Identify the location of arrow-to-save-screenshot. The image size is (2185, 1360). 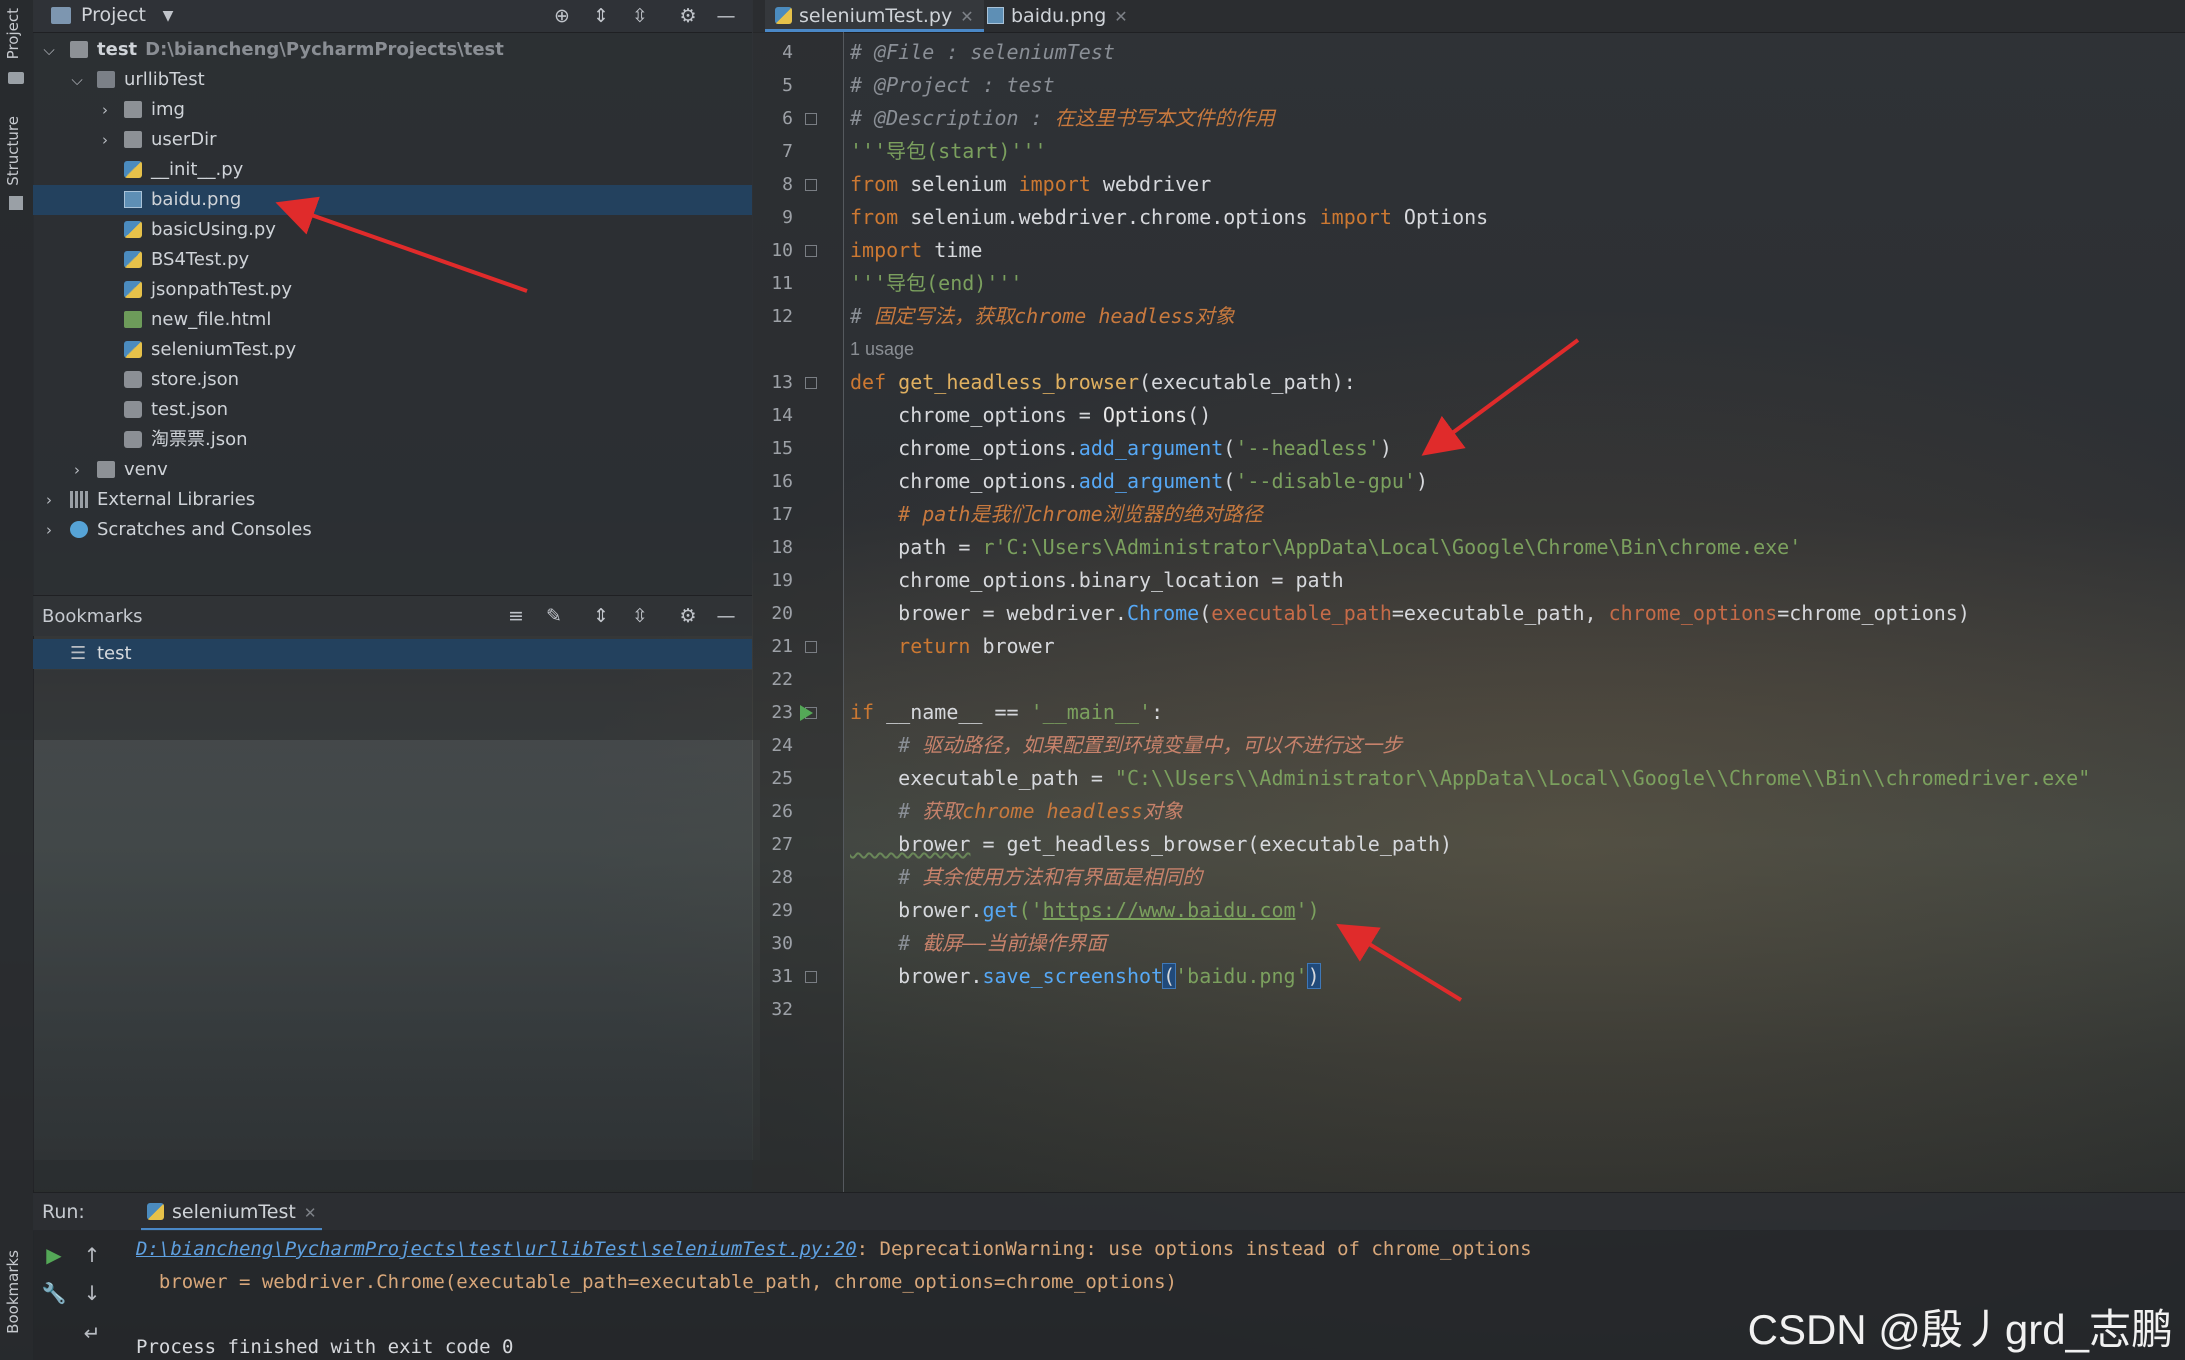
(1399, 962).